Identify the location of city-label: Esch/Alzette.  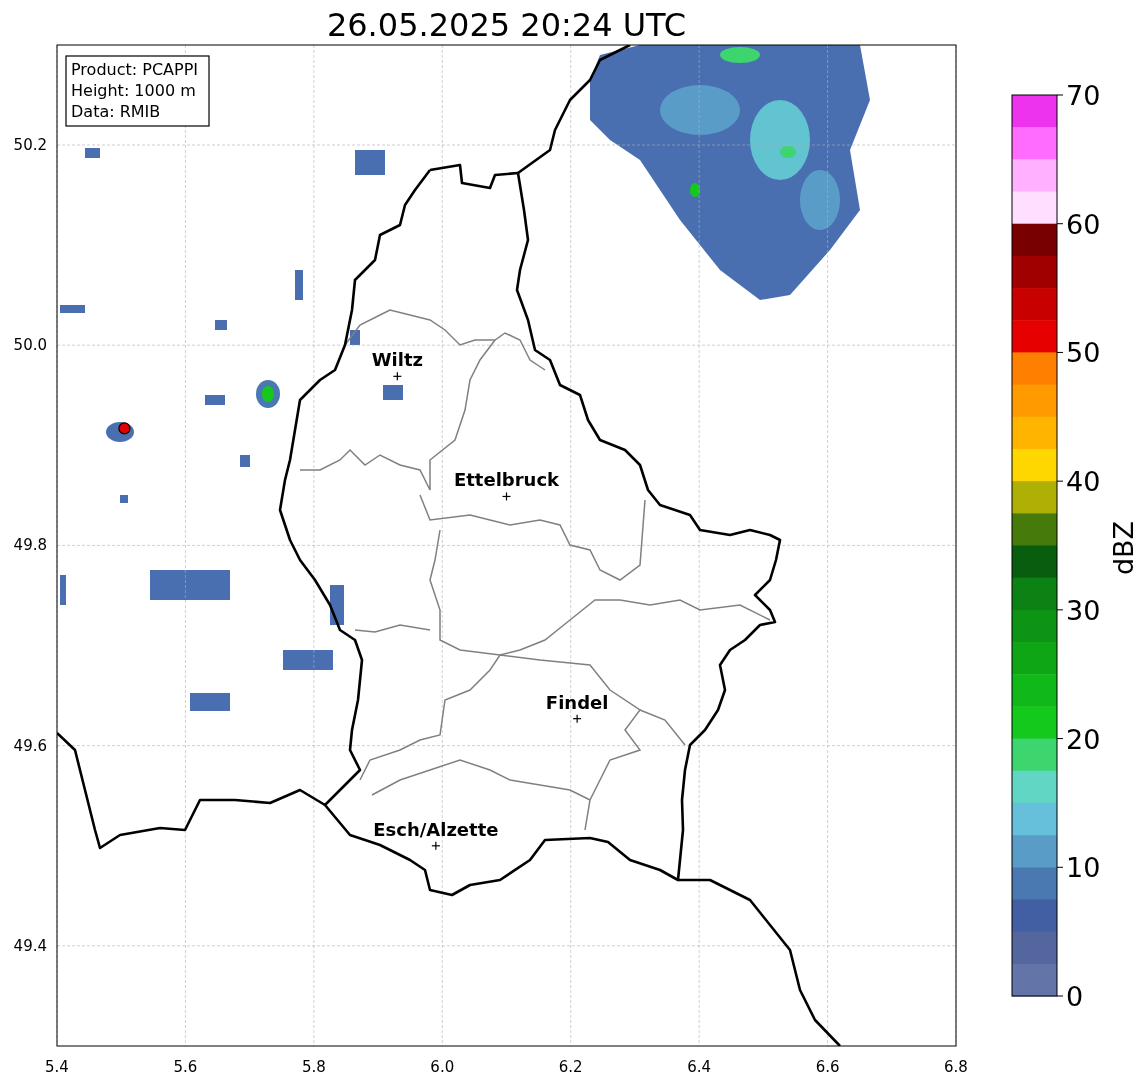
(436, 829).